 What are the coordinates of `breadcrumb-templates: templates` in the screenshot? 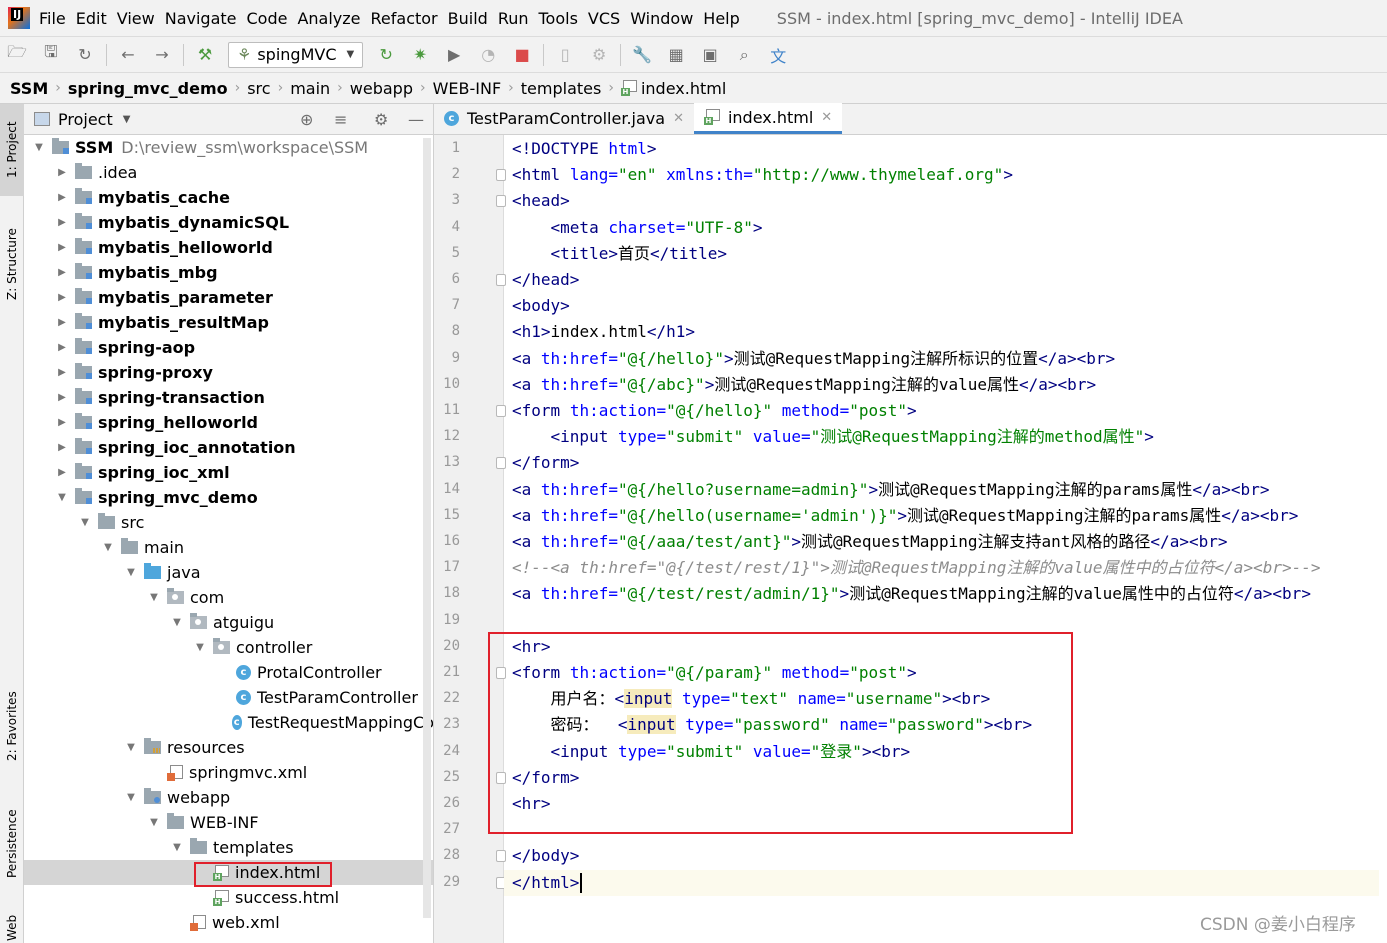 It's located at (561, 88).